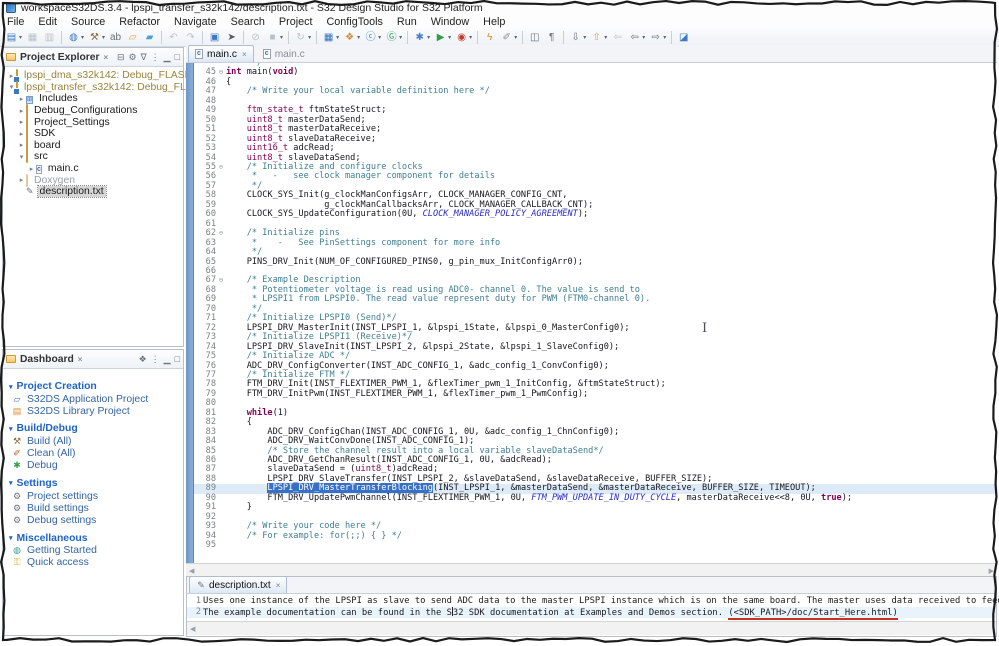  Describe the element at coordinates (494, 22) in the screenshot. I see `menu-help: Help` at that location.